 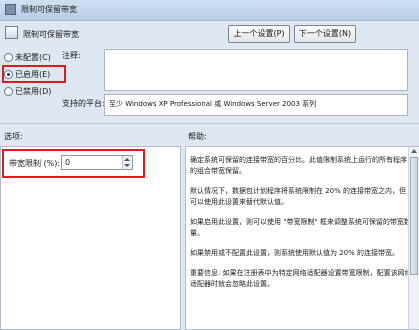 What do you see at coordinates (209, 10) in the screenshot?
I see `title-bar: 限制可保留带宽` at bounding box center [209, 10].